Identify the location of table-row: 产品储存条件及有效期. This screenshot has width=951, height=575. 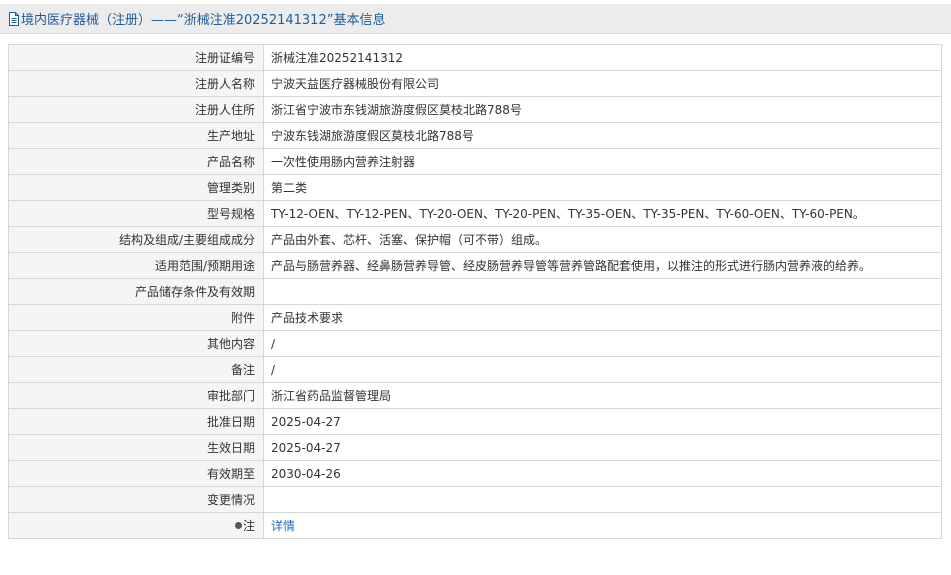
(475, 291).